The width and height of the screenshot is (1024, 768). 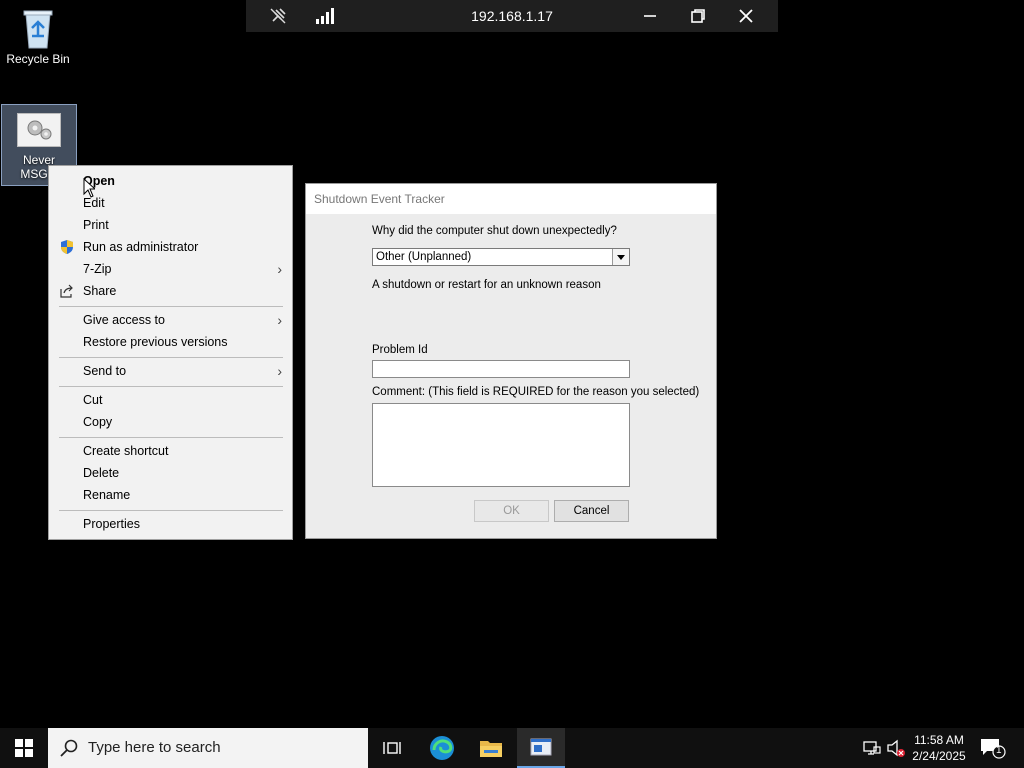 What do you see at coordinates (591, 511) in the screenshot?
I see `cancel-button: Cancel` at bounding box center [591, 511].